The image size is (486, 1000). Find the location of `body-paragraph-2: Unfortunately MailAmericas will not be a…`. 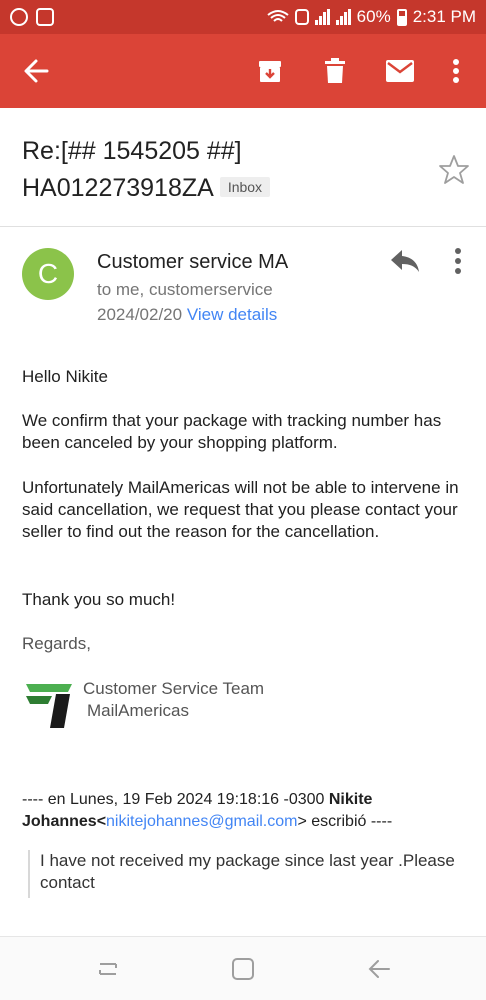

body-paragraph-2: Unfortunately MailAmericas will not be a… is located at coordinates (240, 509).